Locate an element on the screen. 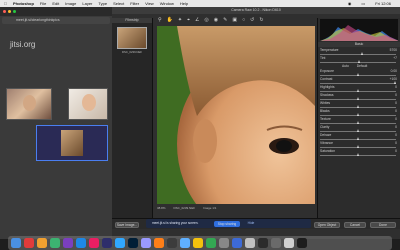 This screenshot has width=400, height=250. rotate-left-icon: ↺ is located at coordinates (252, 20).